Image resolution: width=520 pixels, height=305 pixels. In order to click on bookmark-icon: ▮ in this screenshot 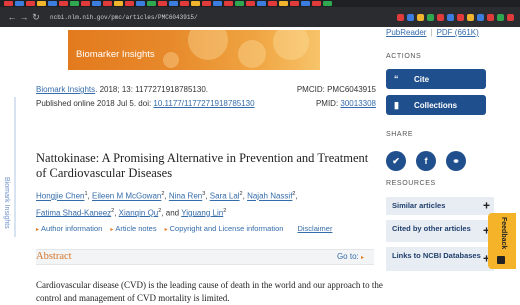, I will do `click(396, 104)`.